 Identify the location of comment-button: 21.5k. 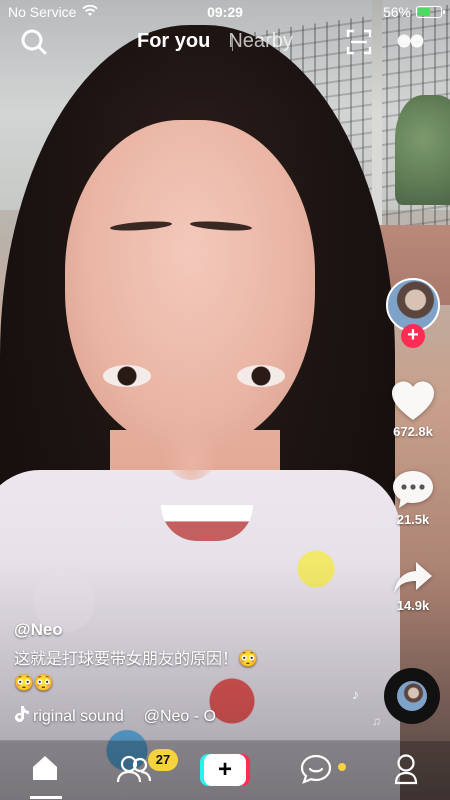
(413, 497).